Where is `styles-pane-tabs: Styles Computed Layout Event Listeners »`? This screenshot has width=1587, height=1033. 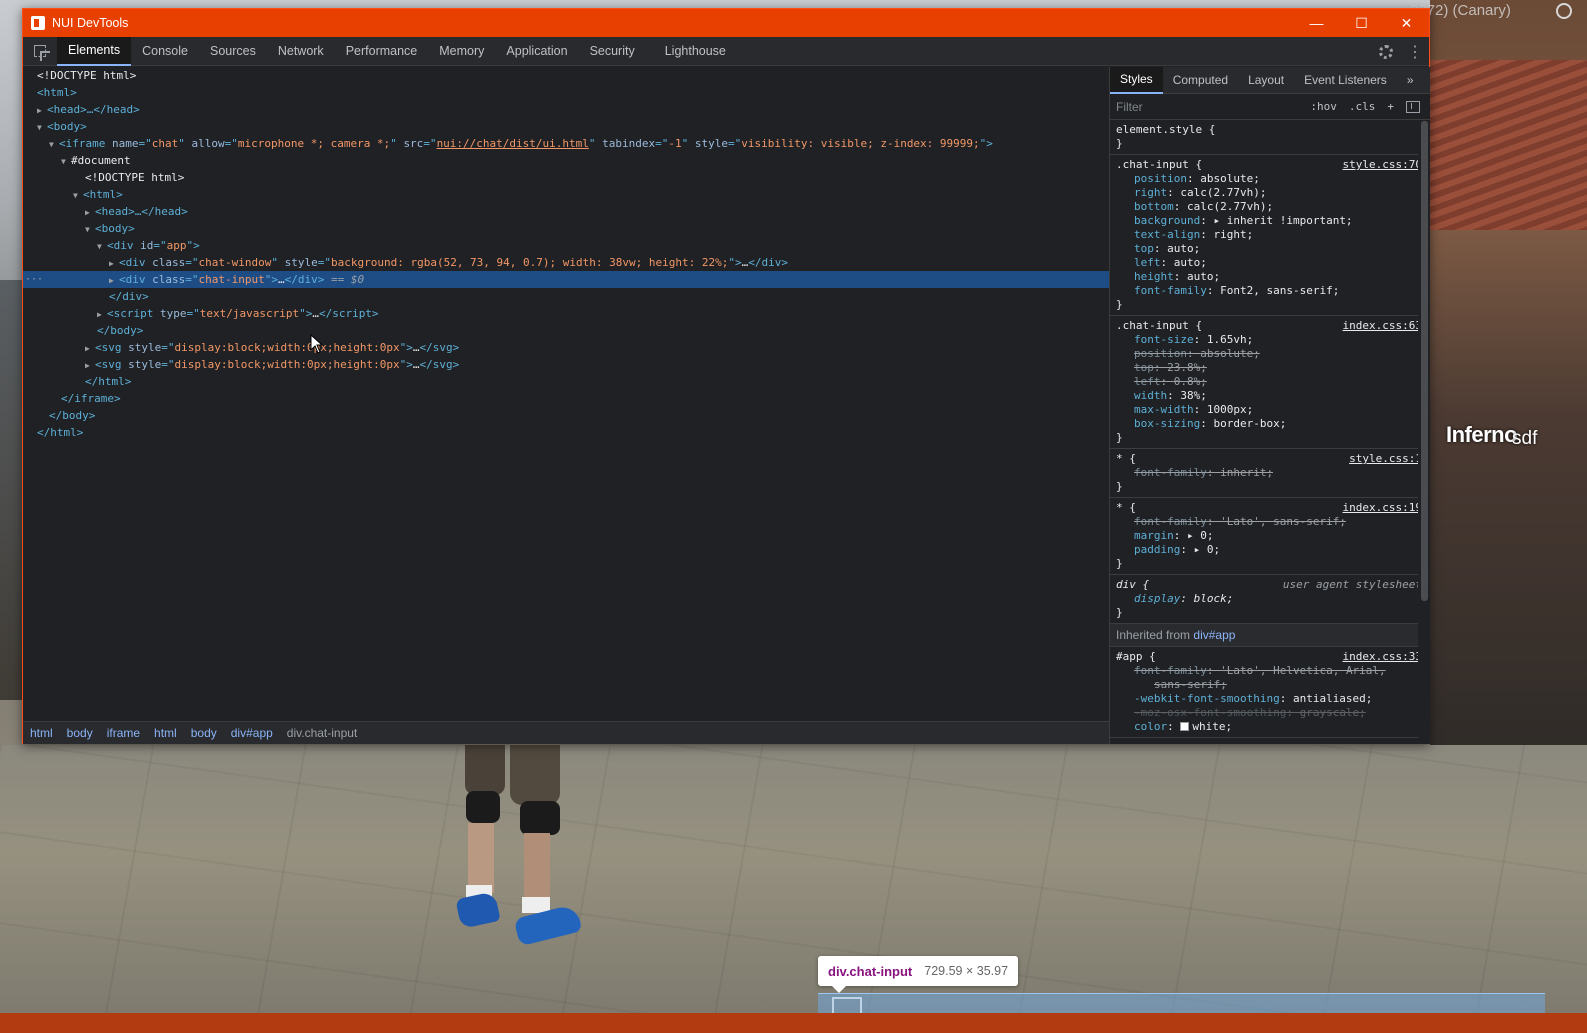 styles-pane-tabs: Styles Computed Layout Event Listeners » is located at coordinates (1270, 80).